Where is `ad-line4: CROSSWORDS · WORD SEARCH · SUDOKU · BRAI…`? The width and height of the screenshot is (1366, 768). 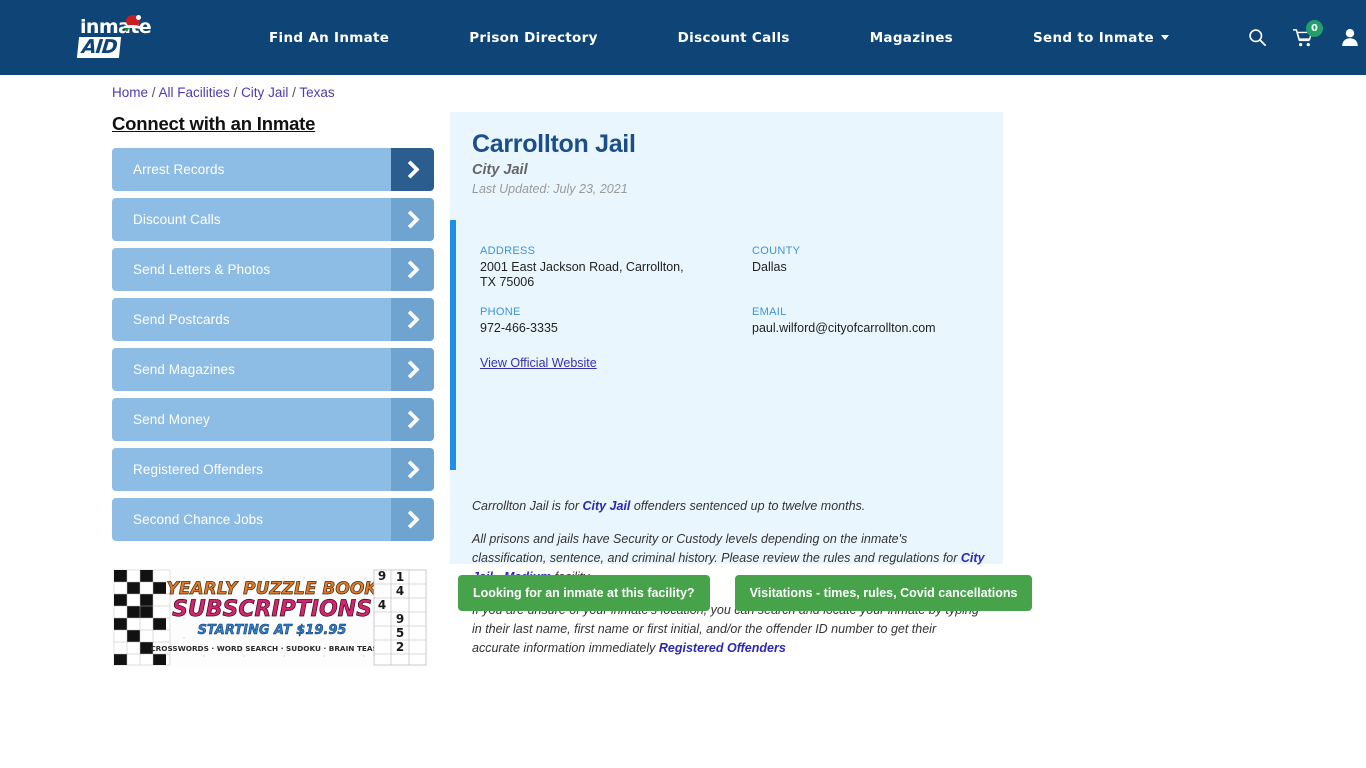
ad-line4: CROSSWORDS · WORD SEARCH · SUDOKU · BRAI… is located at coordinates (271, 648).